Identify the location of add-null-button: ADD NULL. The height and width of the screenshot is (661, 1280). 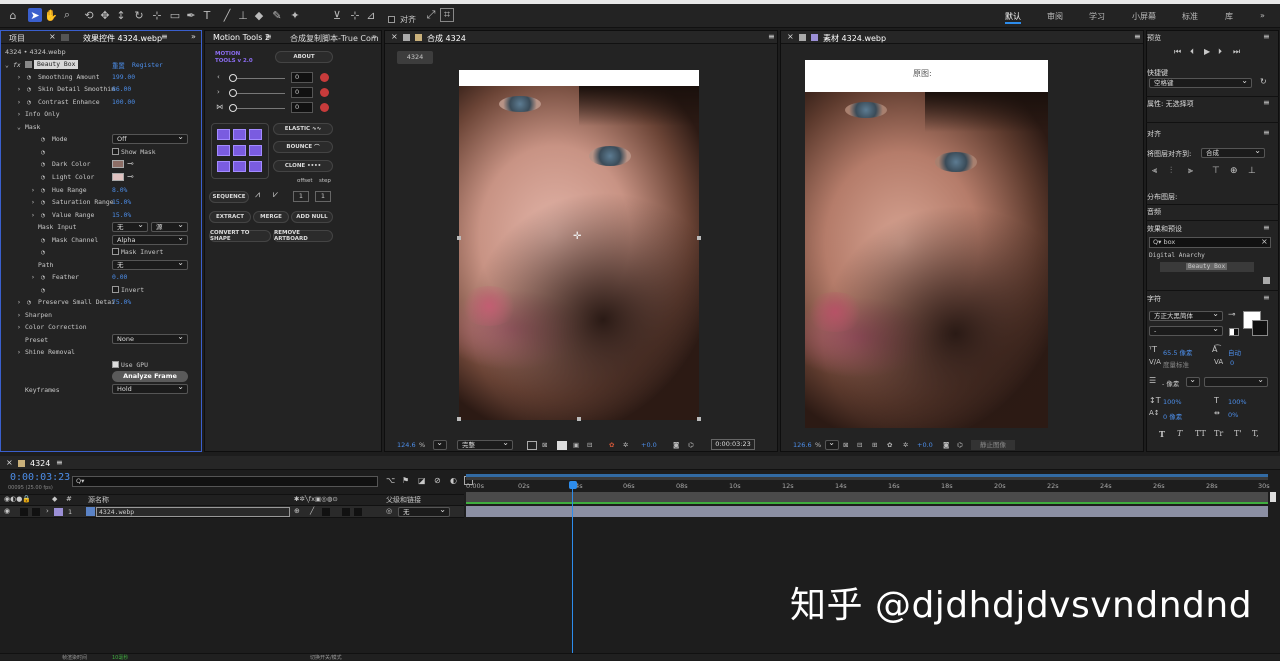
(312, 217).